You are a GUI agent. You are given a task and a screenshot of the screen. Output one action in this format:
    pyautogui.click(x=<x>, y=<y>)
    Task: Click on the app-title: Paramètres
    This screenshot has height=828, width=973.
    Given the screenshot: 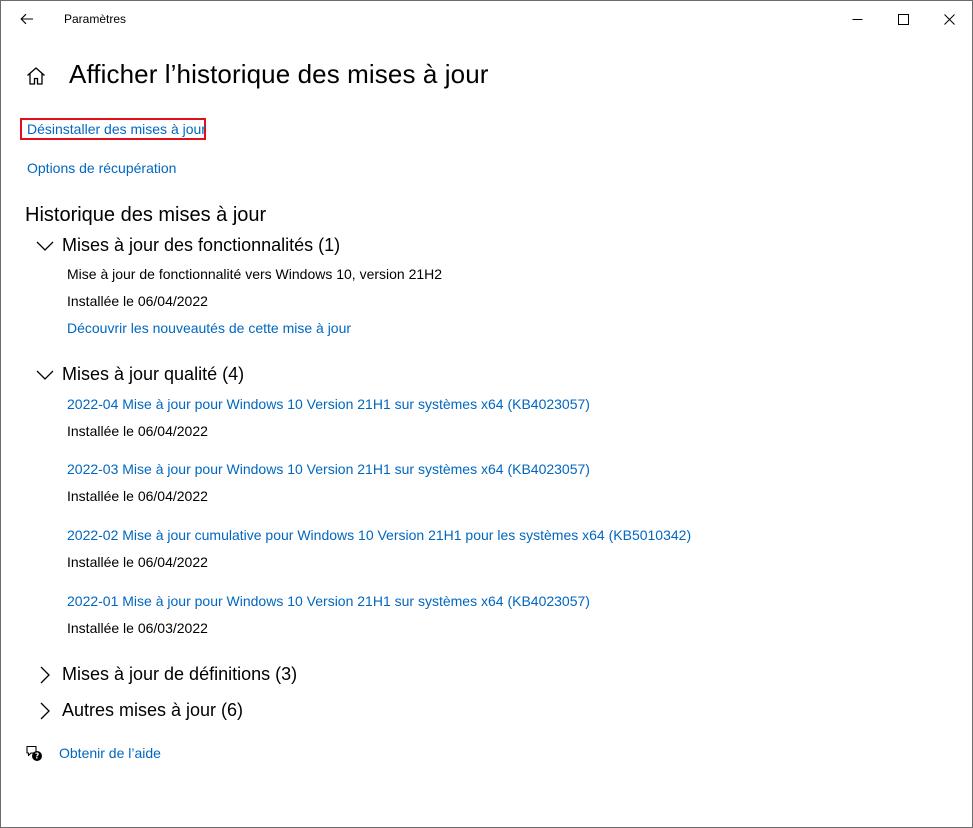 What is the action you would take?
    pyautogui.click(x=95, y=19)
    